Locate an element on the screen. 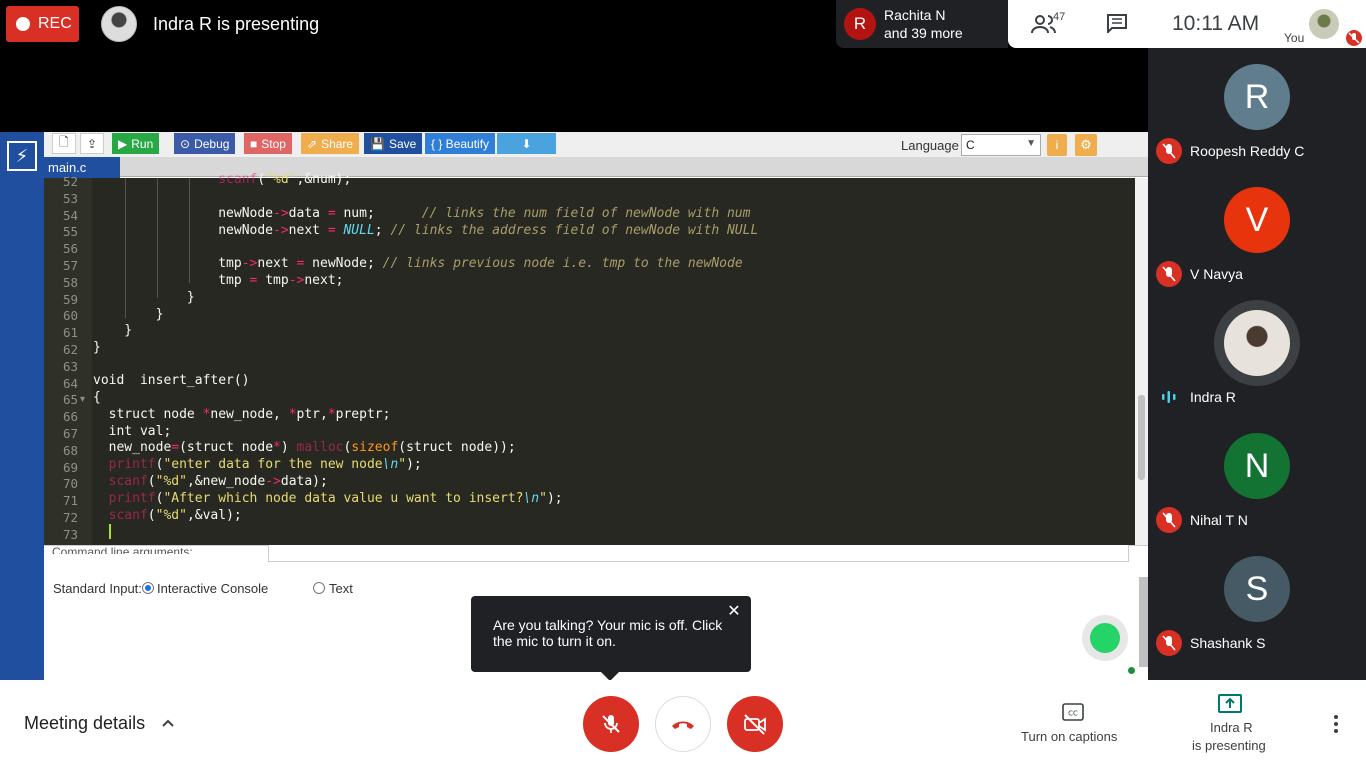 This screenshot has width=1366, height=768. leave-call-button is located at coordinates (683, 724).